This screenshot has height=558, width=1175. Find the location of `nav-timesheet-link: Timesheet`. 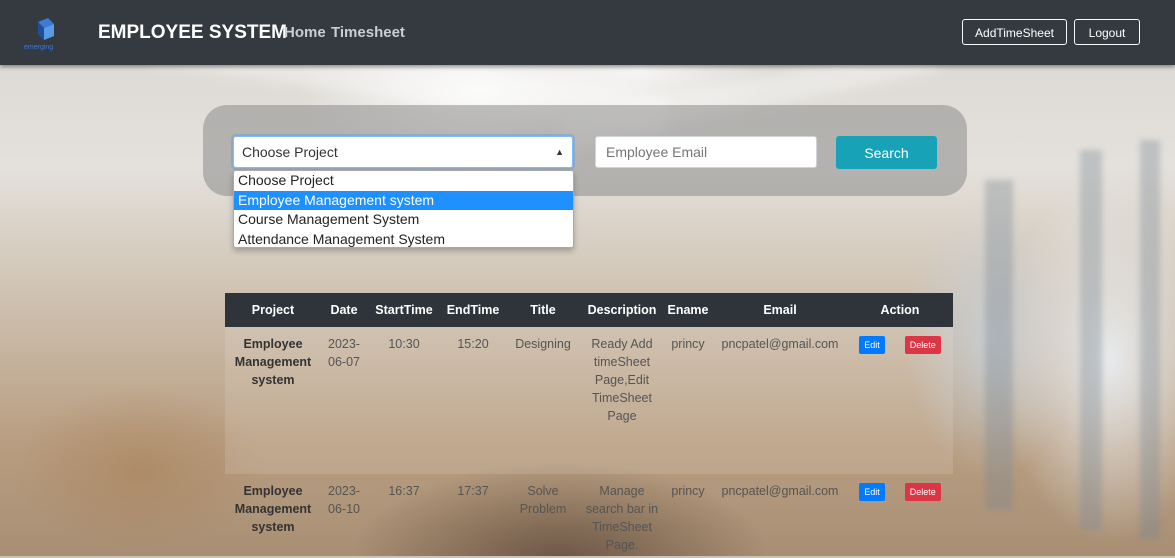

nav-timesheet-link: Timesheet is located at coordinates (368, 32).